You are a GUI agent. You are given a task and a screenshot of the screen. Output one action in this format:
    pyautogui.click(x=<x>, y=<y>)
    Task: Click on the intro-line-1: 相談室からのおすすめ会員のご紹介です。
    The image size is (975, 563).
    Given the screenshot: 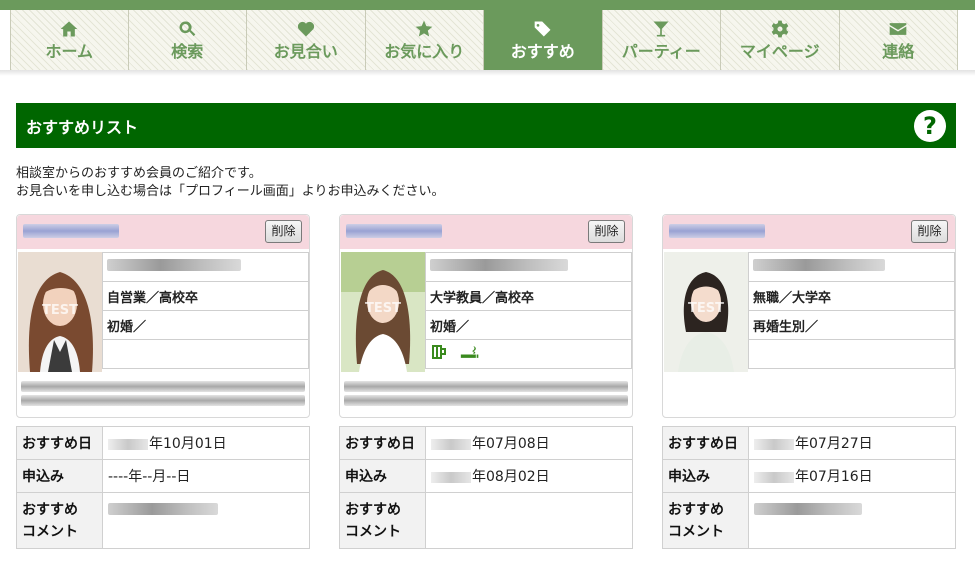 What is the action you would take?
    pyautogui.click(x=139, y=173)
    